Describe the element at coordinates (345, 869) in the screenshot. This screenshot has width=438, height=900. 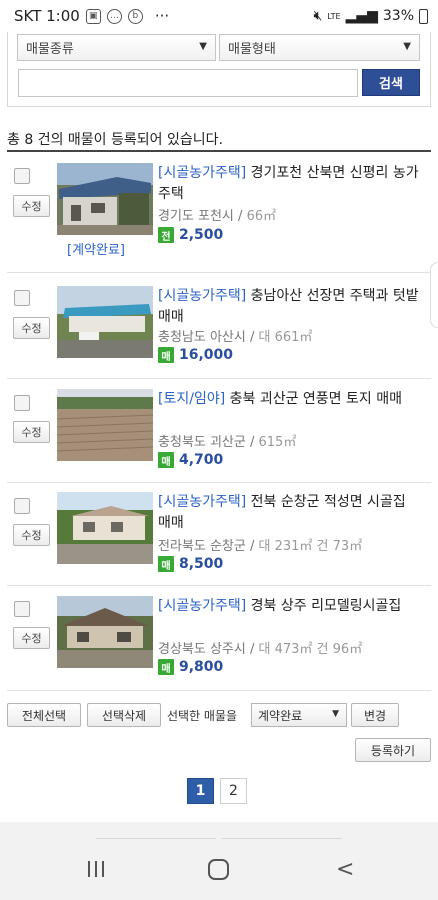
I see `back-icon: <` at that location.